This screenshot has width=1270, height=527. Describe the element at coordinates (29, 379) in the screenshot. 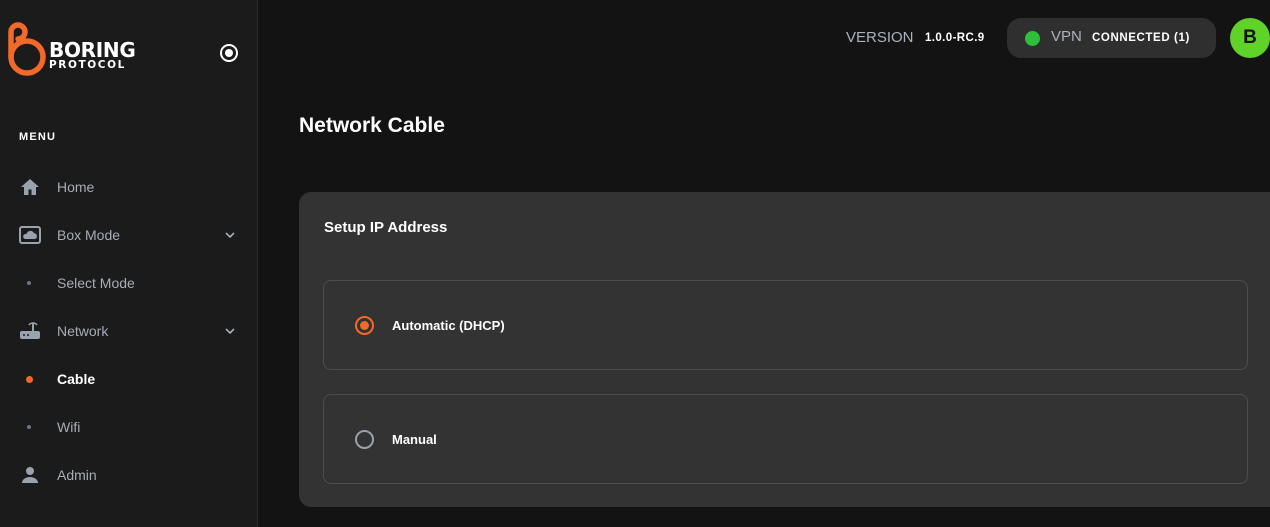

I see `active-dot-icon` at that location.